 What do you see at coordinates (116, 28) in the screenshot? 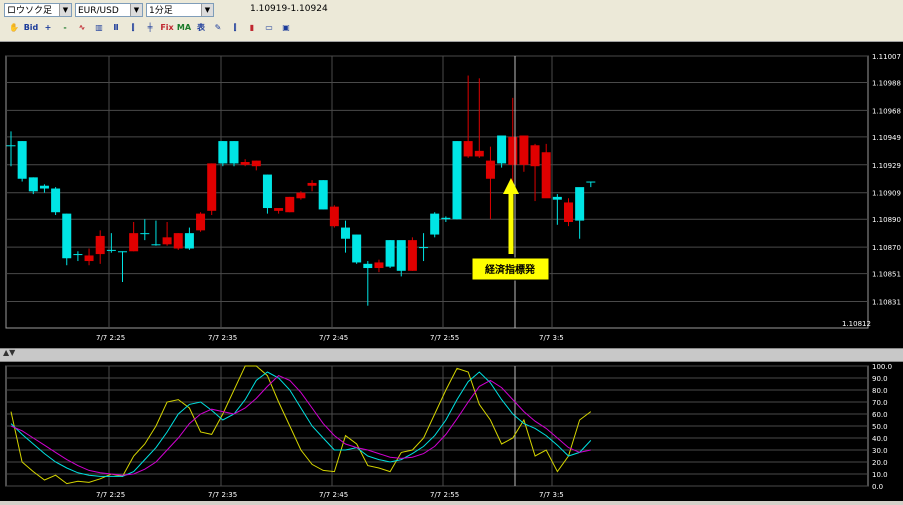
I see `period-icon: Ⅱ` at bounding box center [116, 28].